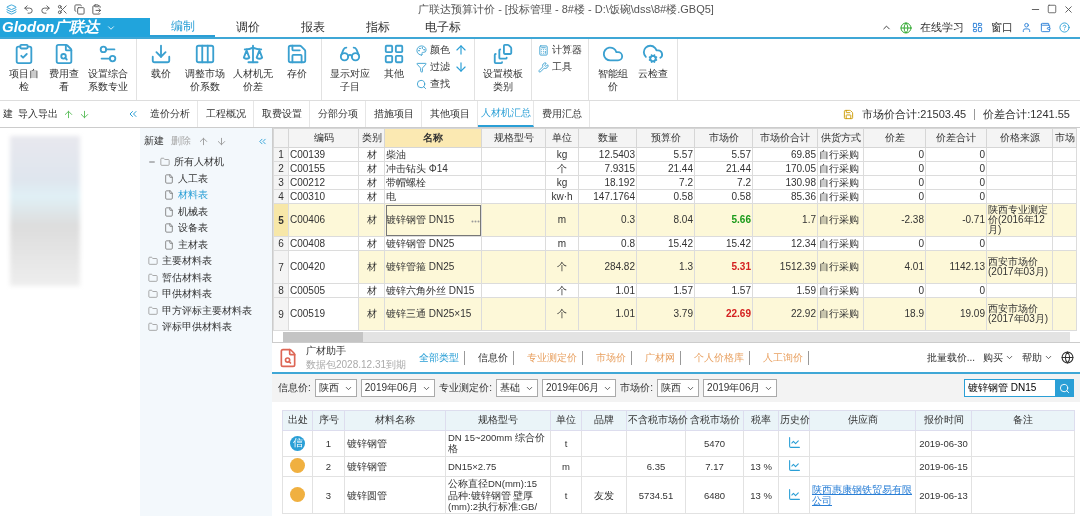 The height and width of the screenshot is (516, 1080). I want to click on tree-item: 评标甲供材料表, so click(206, 327).